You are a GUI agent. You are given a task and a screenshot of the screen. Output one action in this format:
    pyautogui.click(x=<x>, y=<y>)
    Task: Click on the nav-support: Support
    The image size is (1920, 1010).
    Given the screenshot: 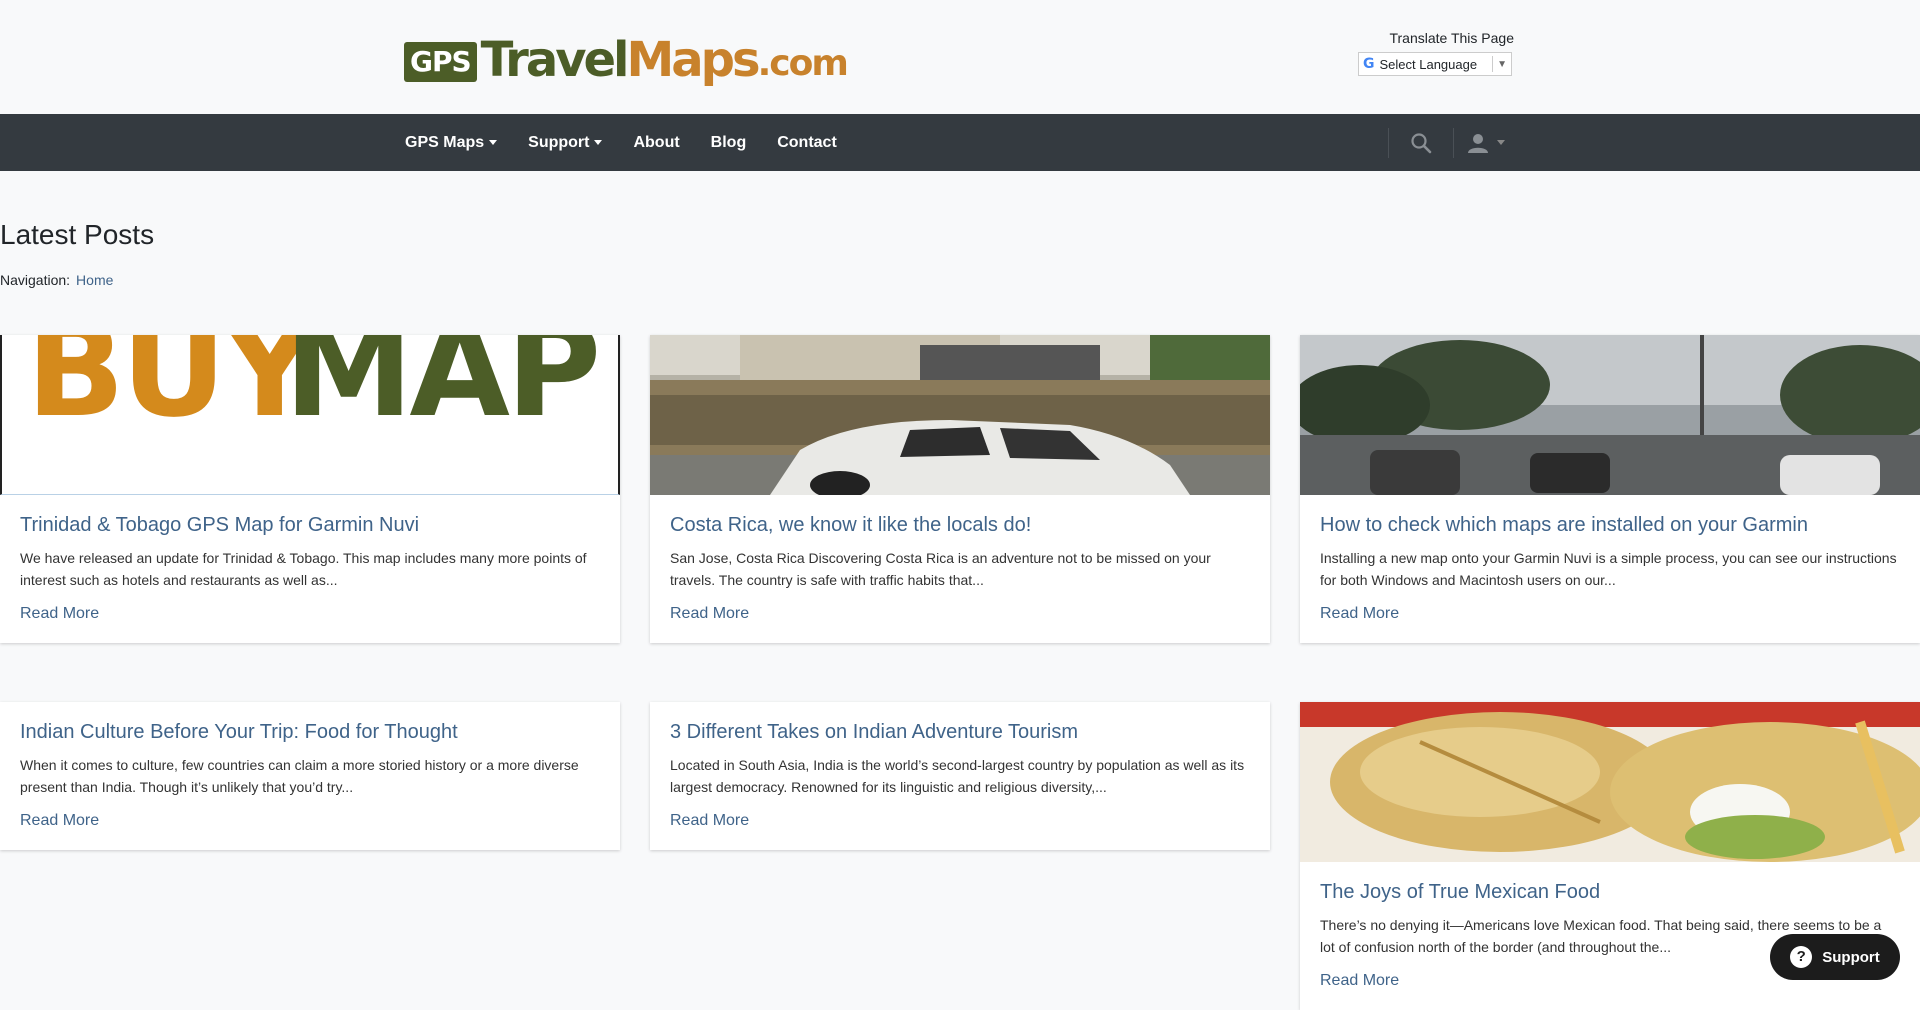 What is the action you would take?
    pyautogui.click(x=565, y=142)
    